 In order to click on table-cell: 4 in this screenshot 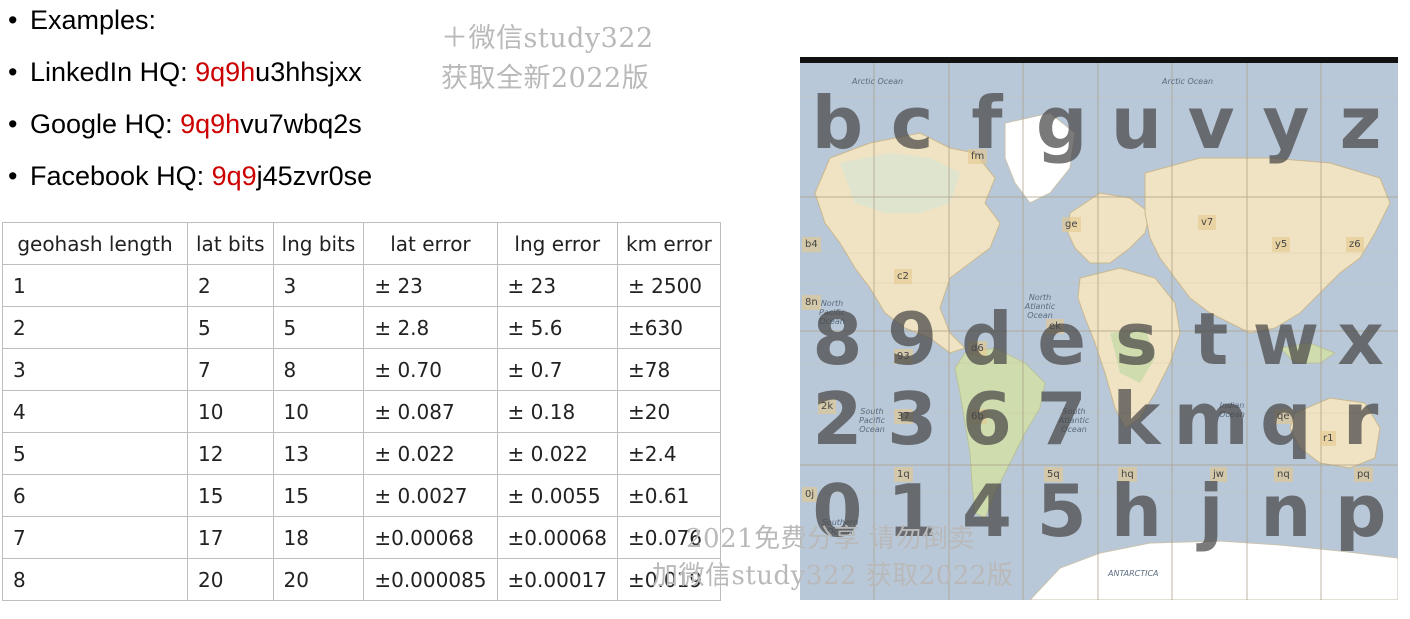, I will do `click(95, 411)`.